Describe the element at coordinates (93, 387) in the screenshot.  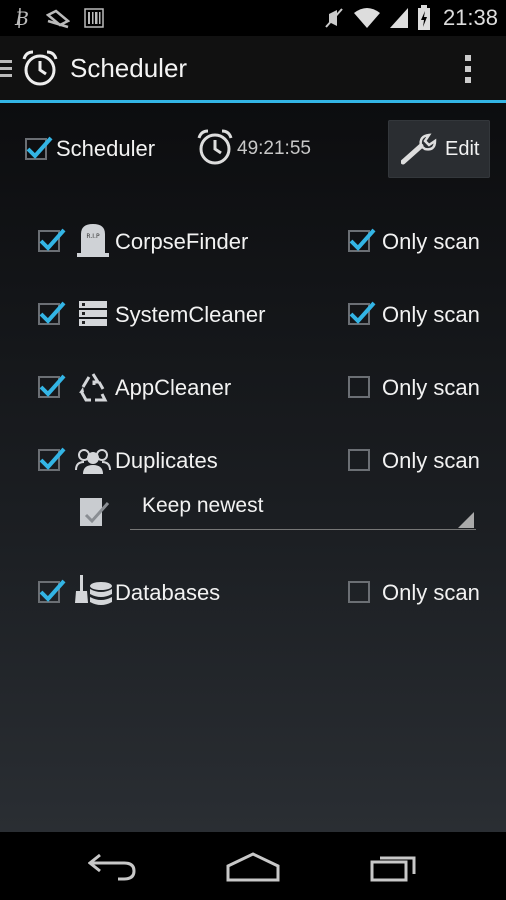
I see `recycle-icon` at that location.